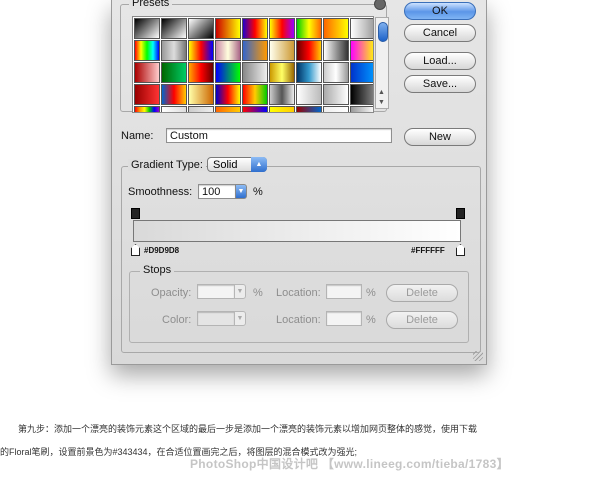 This screenshot has height=481, width=604. What do you see at coordinates (297, 231) in the screenshot?
I see `gradient-preview-bar` at bounding box center [297, 231].